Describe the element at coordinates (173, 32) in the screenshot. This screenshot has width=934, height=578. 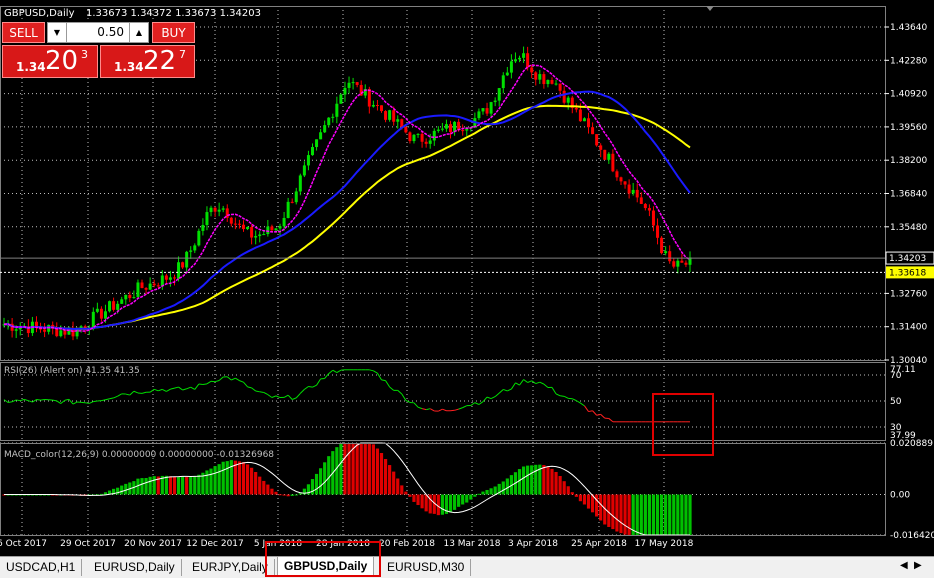
I see `buy-button: BUY` at that location.